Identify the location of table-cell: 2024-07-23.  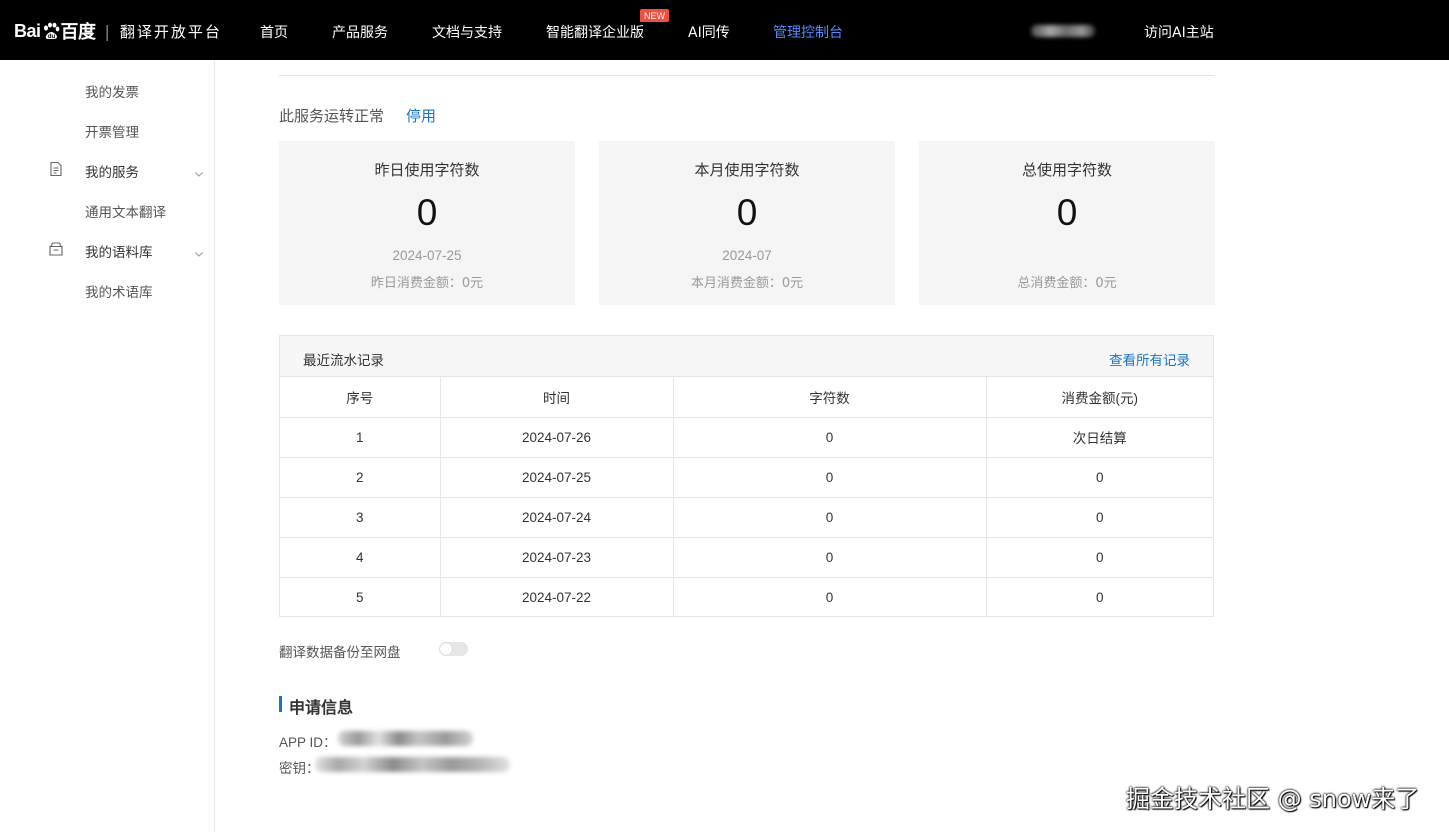
(557, 557).